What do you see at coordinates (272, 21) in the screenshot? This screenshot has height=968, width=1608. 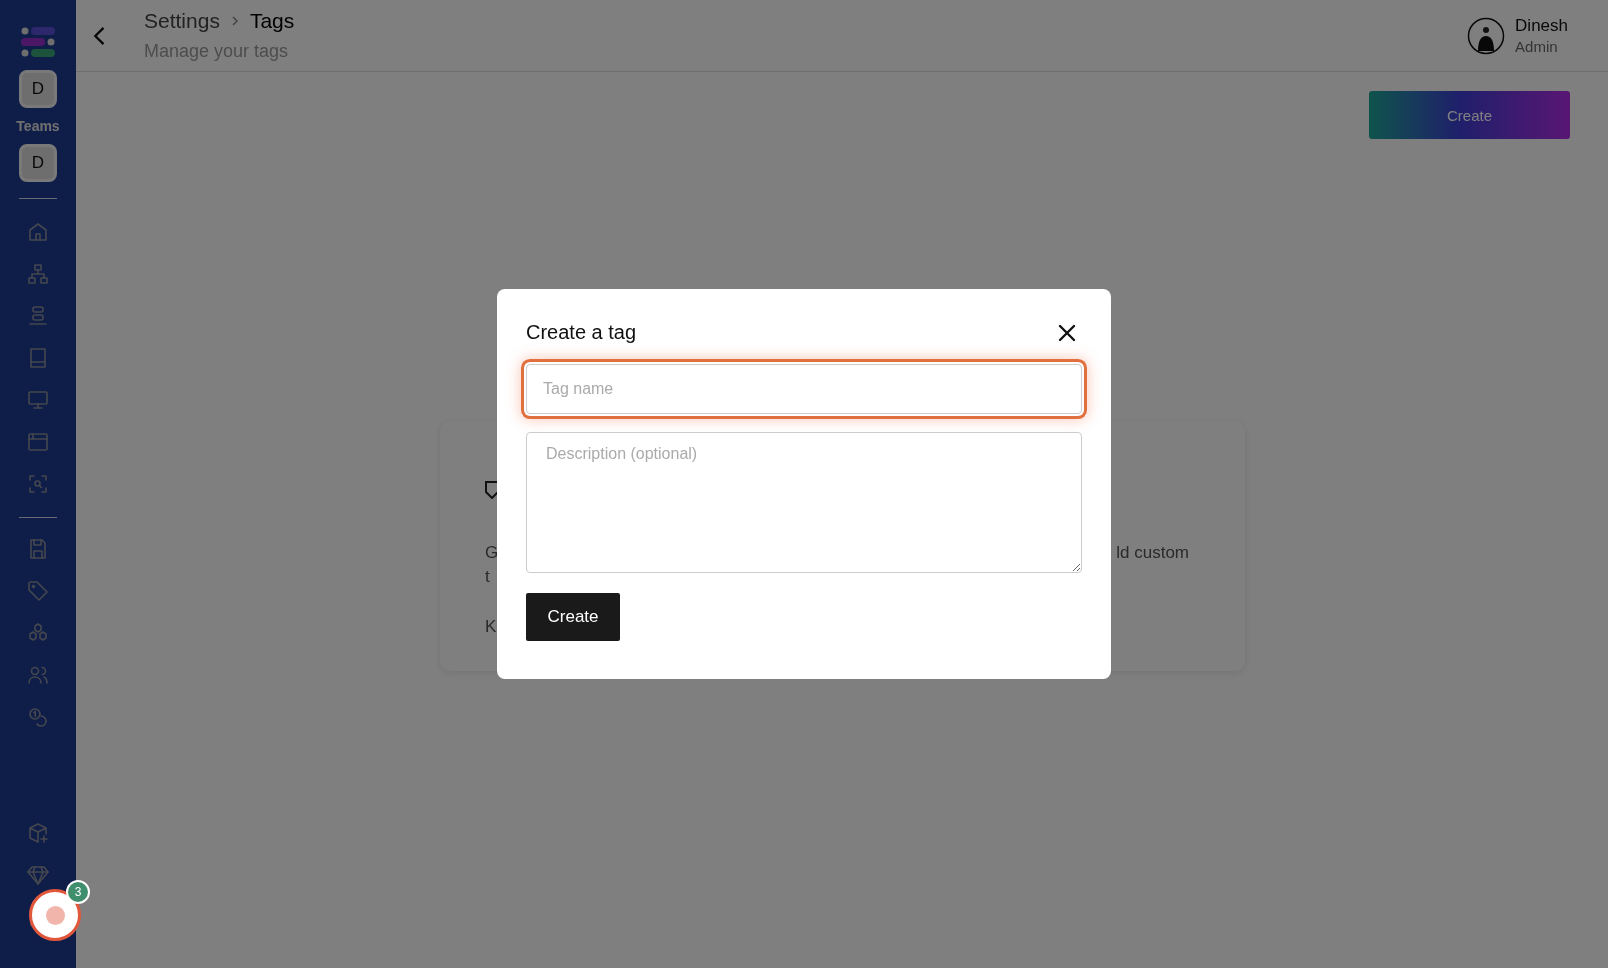 I see `page-title: Tags` at bounding box center [272, 21].